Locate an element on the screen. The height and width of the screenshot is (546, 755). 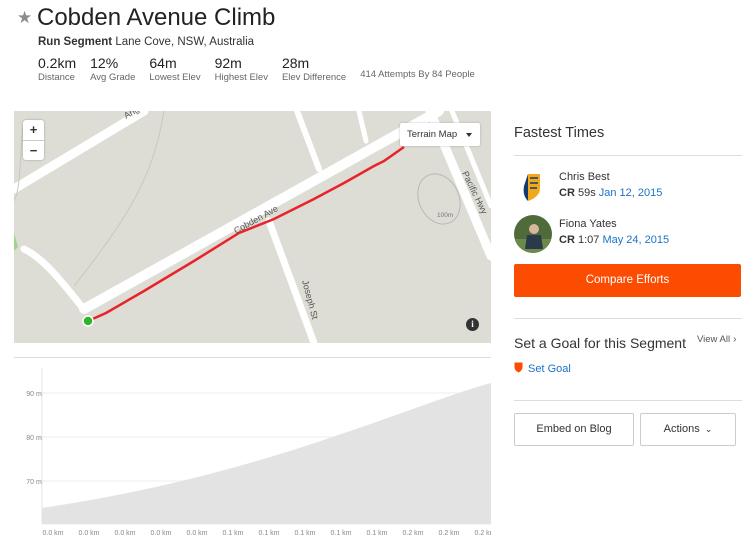
map-type-dropdown: Terrain Map is located at coordinates (440, 134).